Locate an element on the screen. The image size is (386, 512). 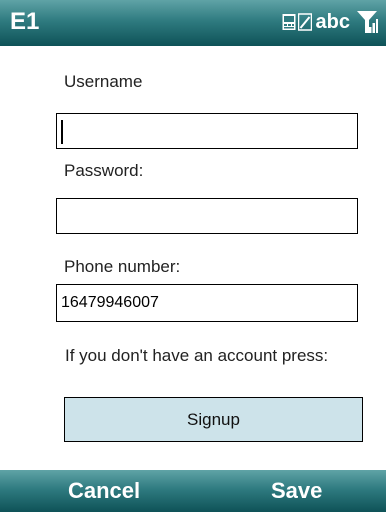
text-caret is located at coordinates (62, 132).